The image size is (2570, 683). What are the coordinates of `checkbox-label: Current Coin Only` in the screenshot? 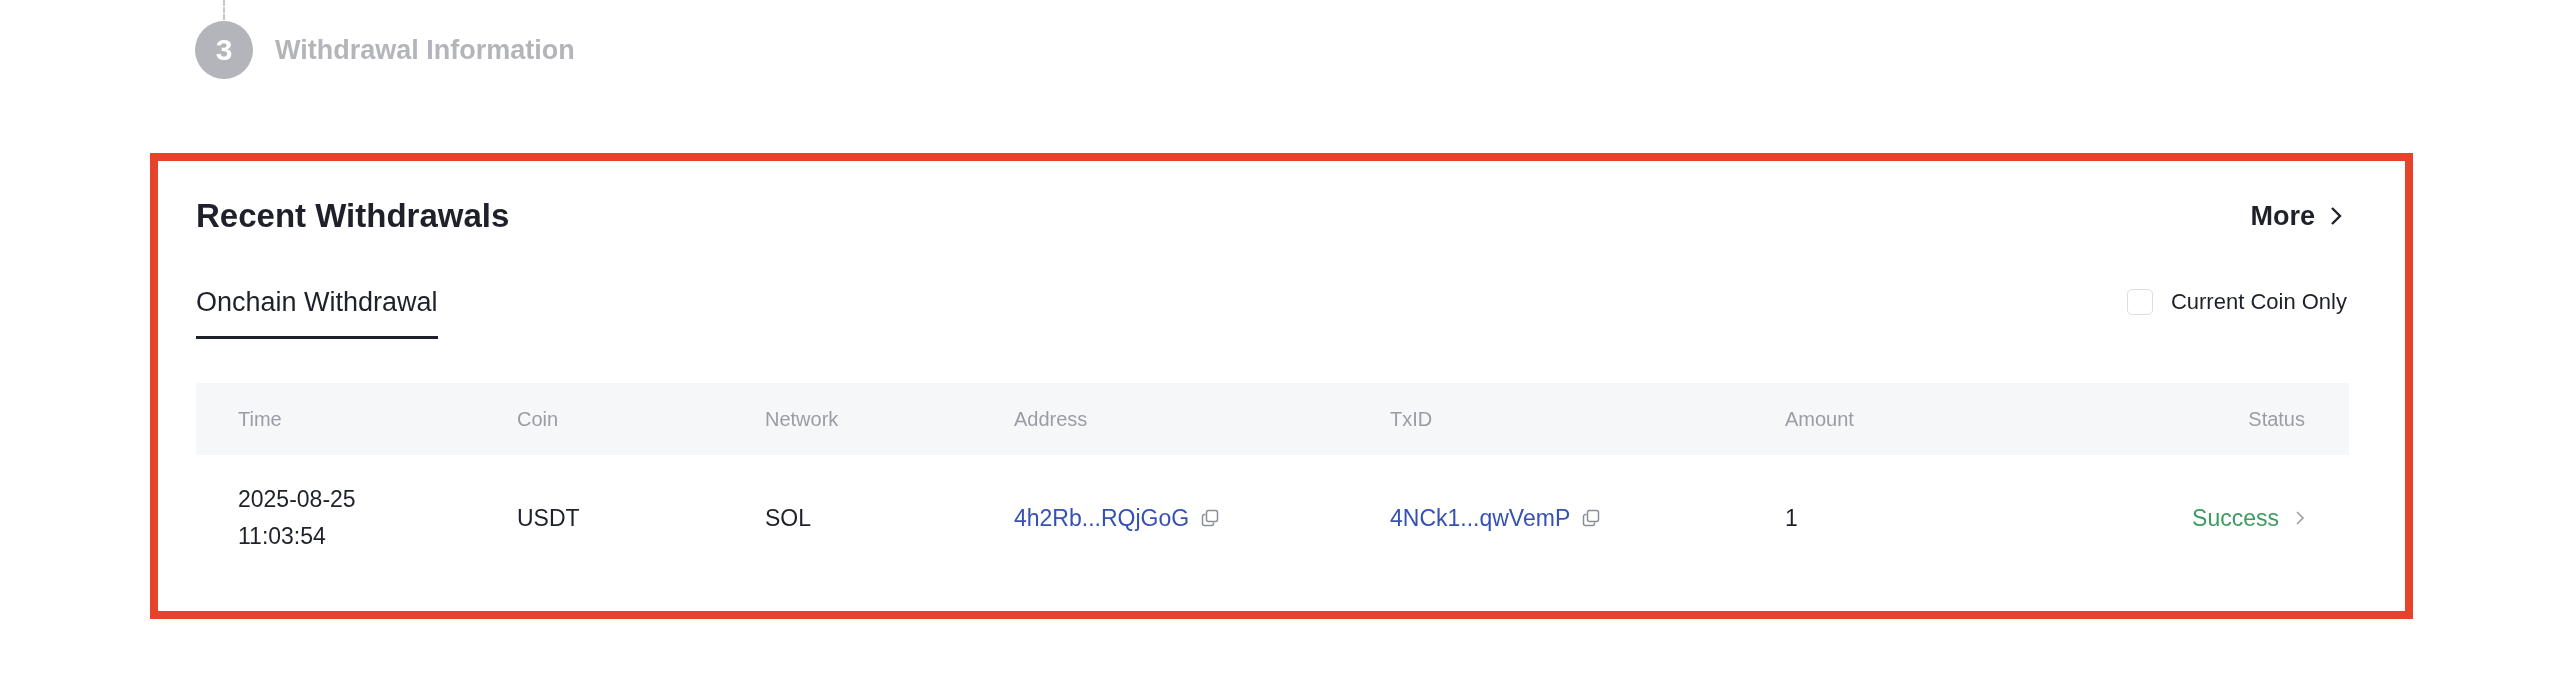 It's located at (2258, 302).